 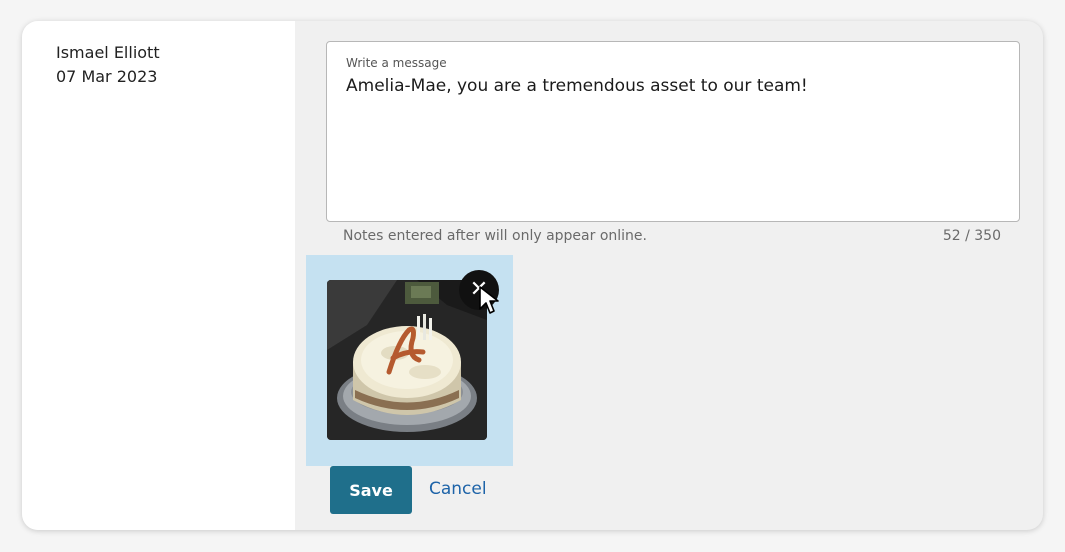 What do you see at coordinates (108, 52) in the screenshot?
I see `author-name: Ismael Elliott` at bounding box center [108, 52].